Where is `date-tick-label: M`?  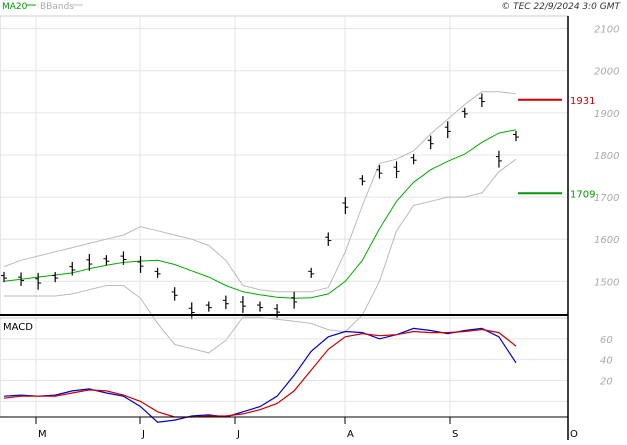 date-tick-label: M is located at coordinates (42, 434).